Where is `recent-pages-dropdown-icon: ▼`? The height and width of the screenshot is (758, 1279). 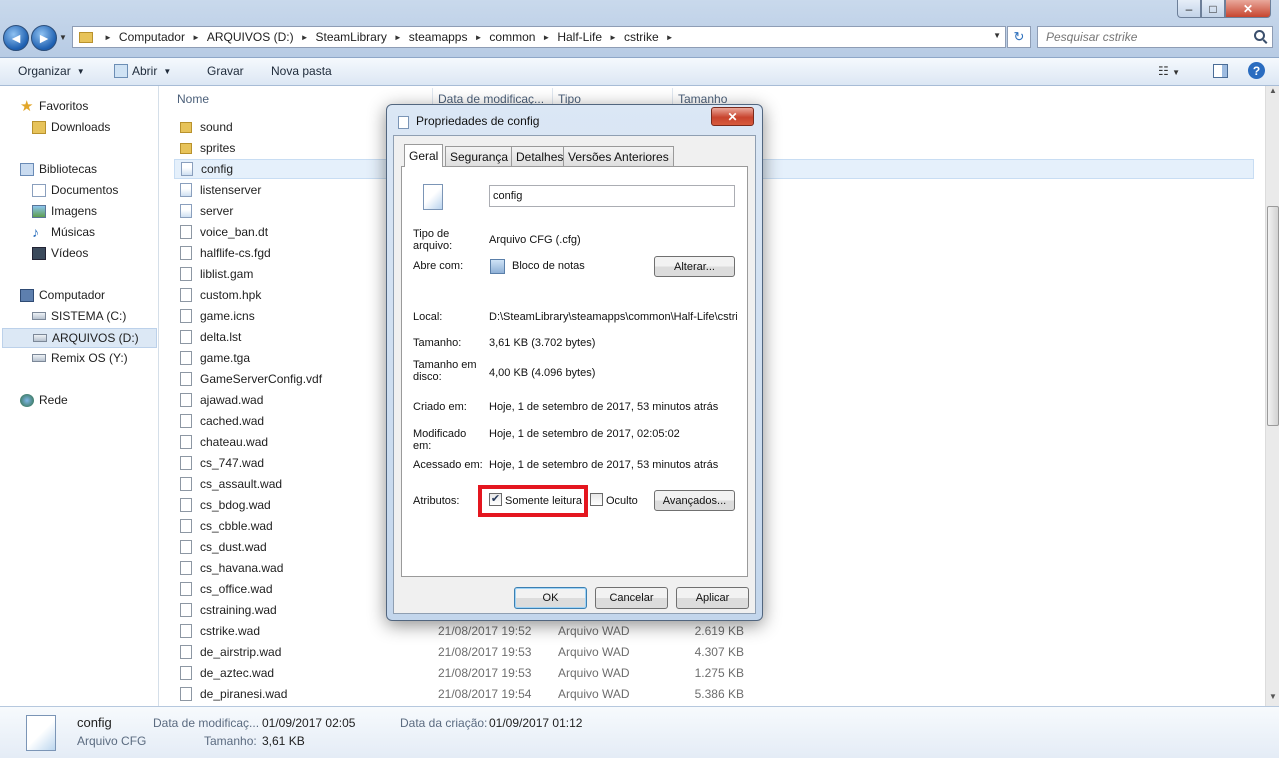 recent-pages-dropdown-icon: ▼ is located at coordinates (63, 37).